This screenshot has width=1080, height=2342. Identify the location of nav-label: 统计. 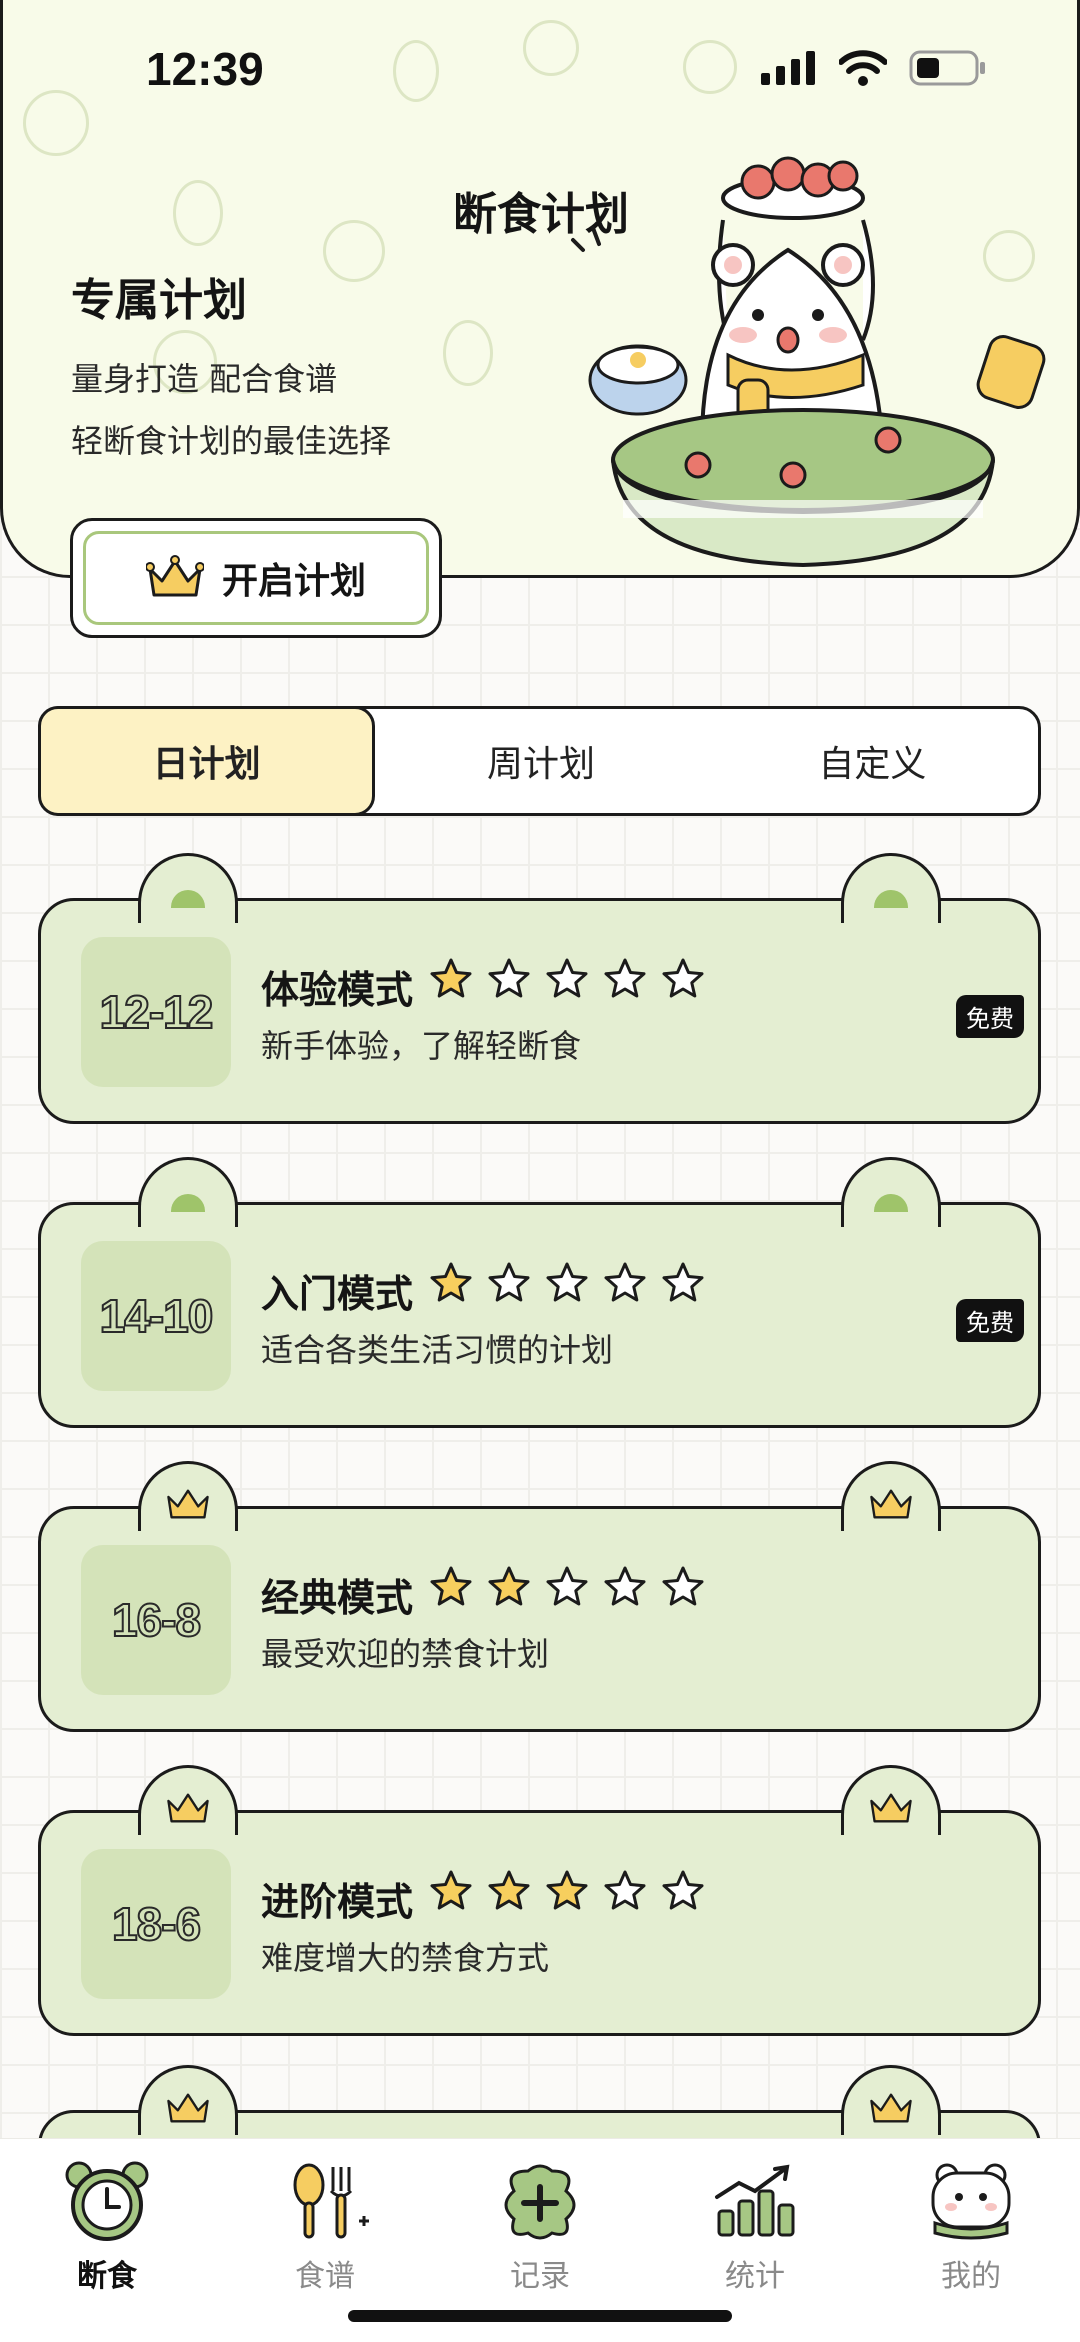
(755, 2276).